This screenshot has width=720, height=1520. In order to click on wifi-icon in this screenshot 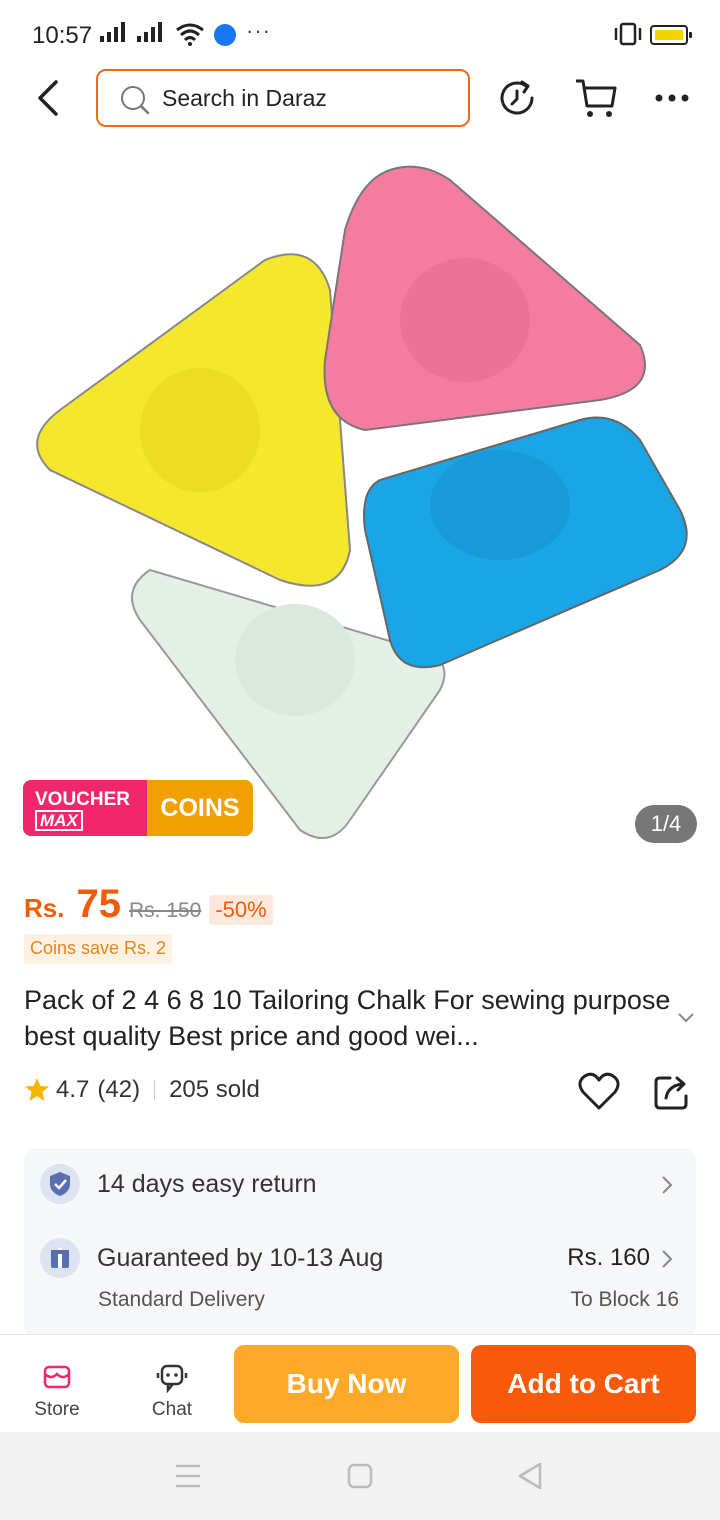, I will do `click(190, 34)`.